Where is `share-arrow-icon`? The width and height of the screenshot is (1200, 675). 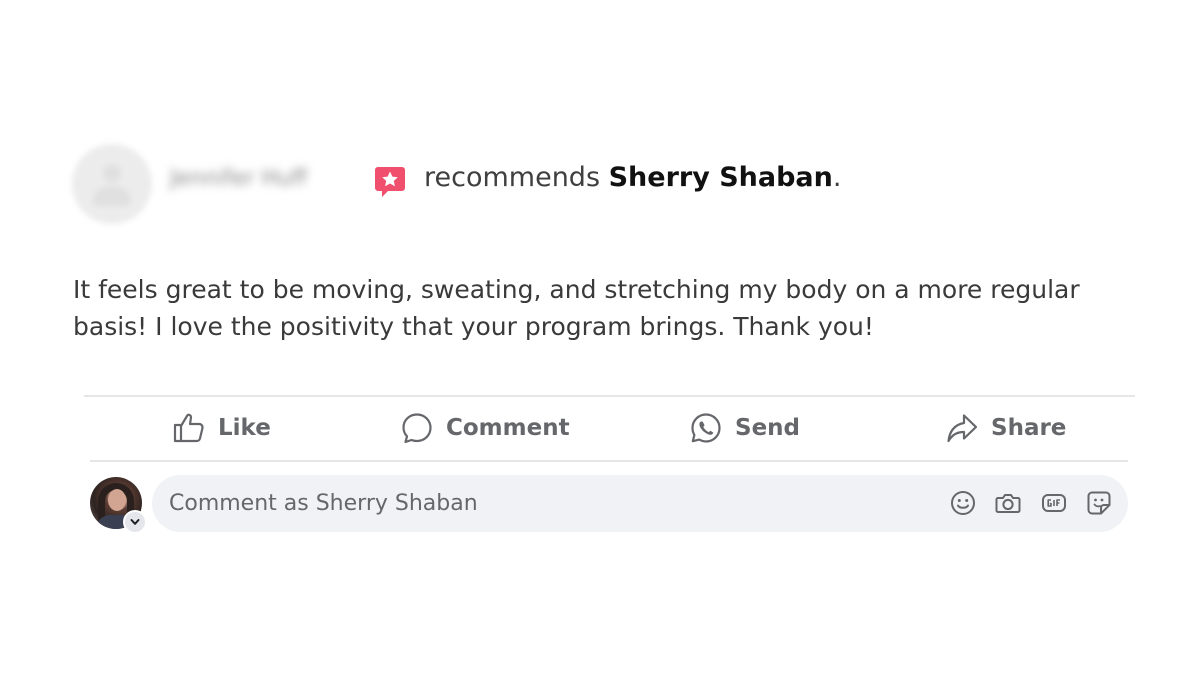
share-arrow-icon is located at coordinates (962, 428).